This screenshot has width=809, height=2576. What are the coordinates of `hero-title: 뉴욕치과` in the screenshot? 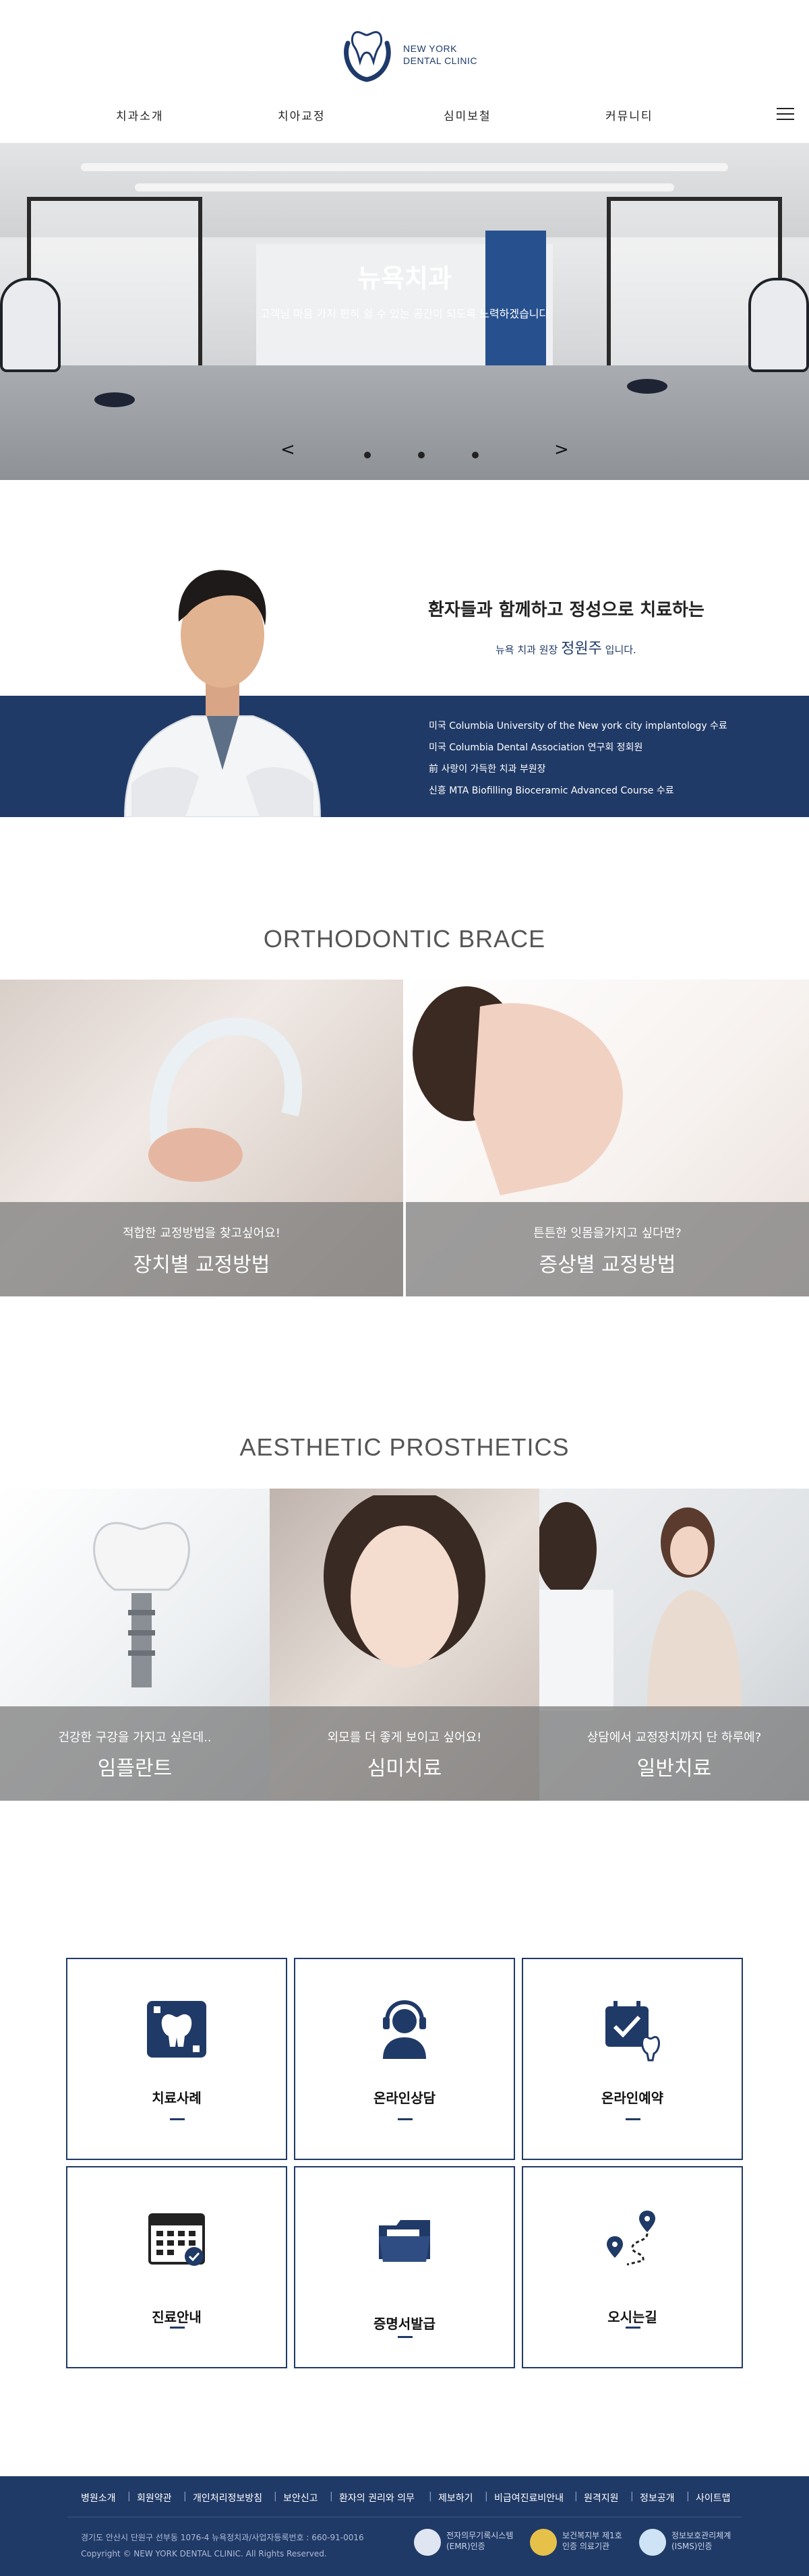 It's located at (404, 278).